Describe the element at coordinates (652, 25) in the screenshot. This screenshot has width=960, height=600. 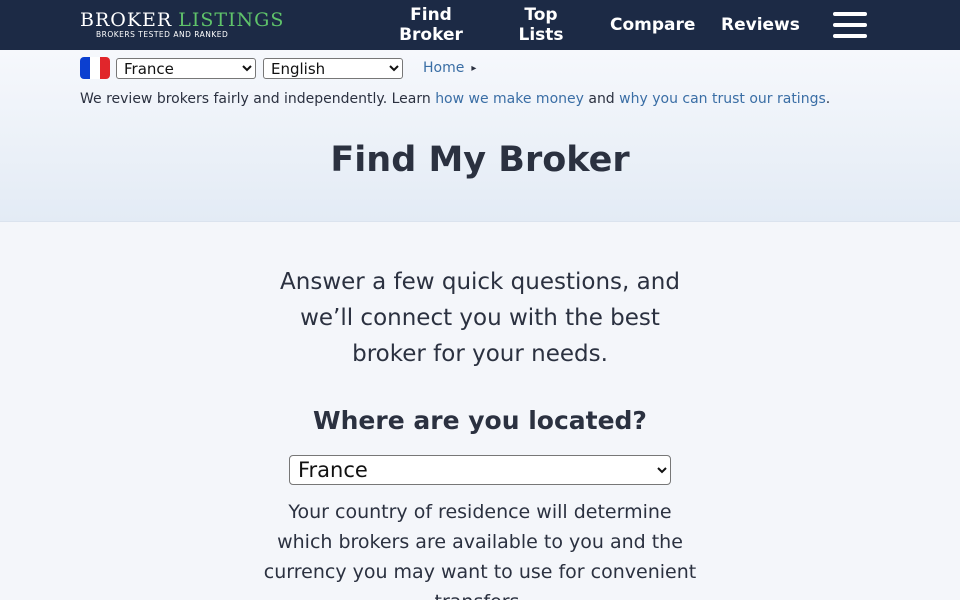
I see `nav-link-compare: Compare` at that location.